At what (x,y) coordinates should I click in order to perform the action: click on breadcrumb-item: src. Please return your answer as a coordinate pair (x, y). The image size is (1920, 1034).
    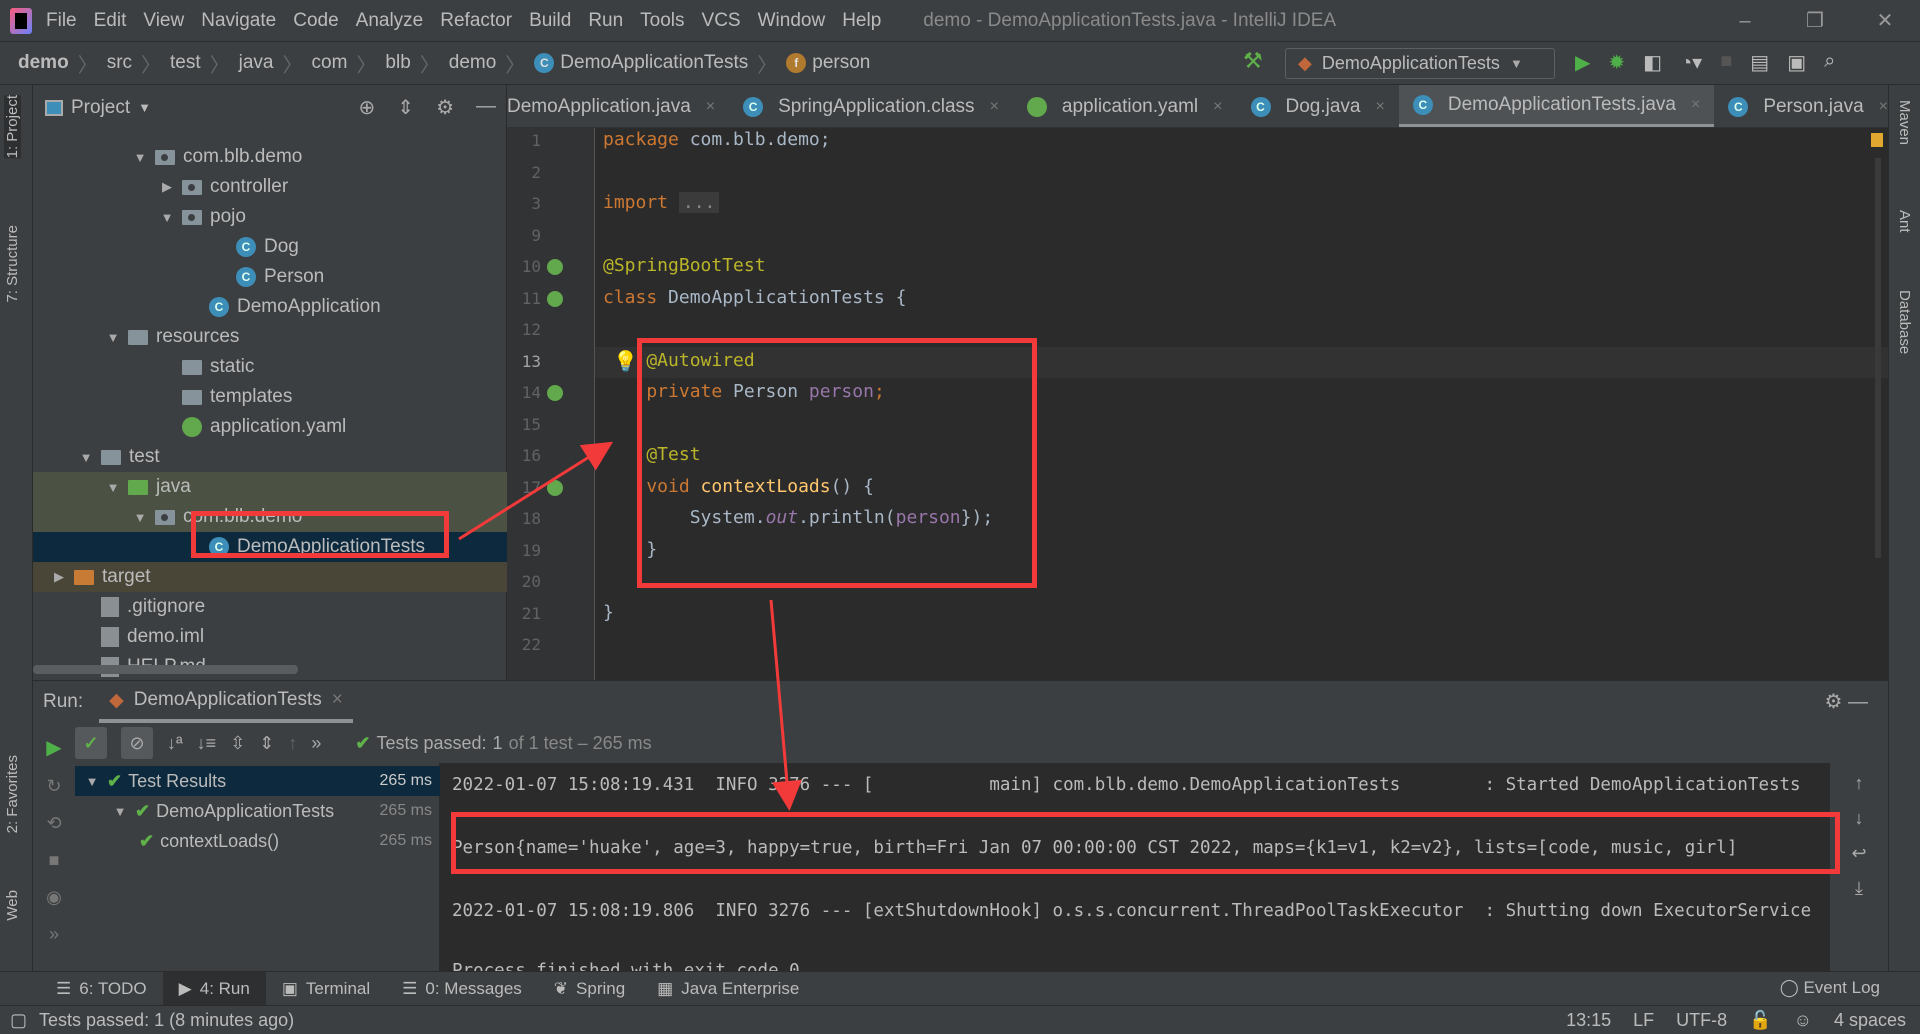
    Looking at the image, I should click on (119, 63).